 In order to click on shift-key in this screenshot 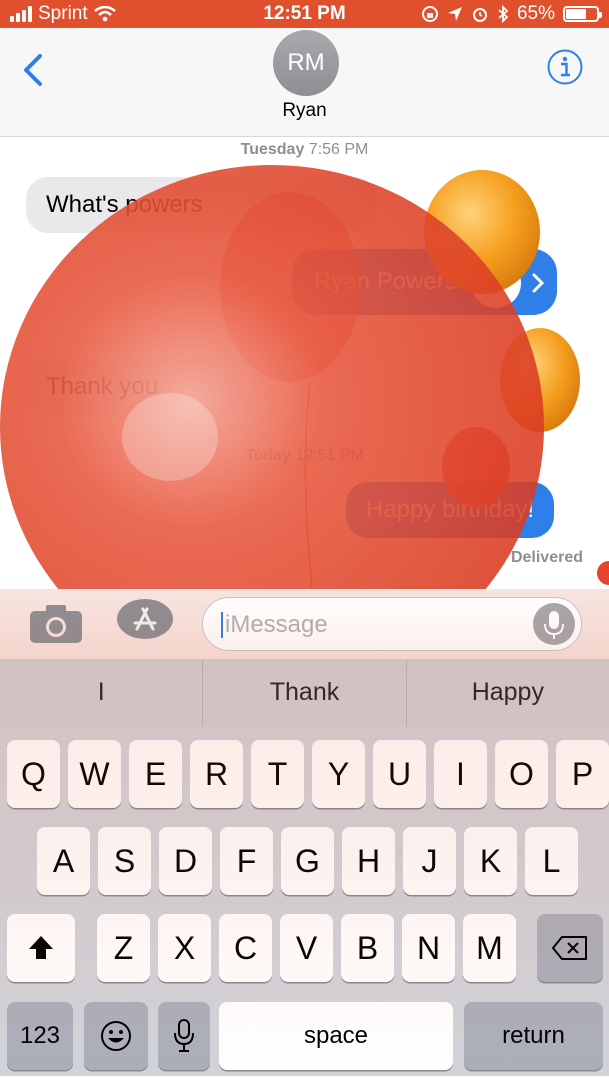, I will do `click(41, 948)`.